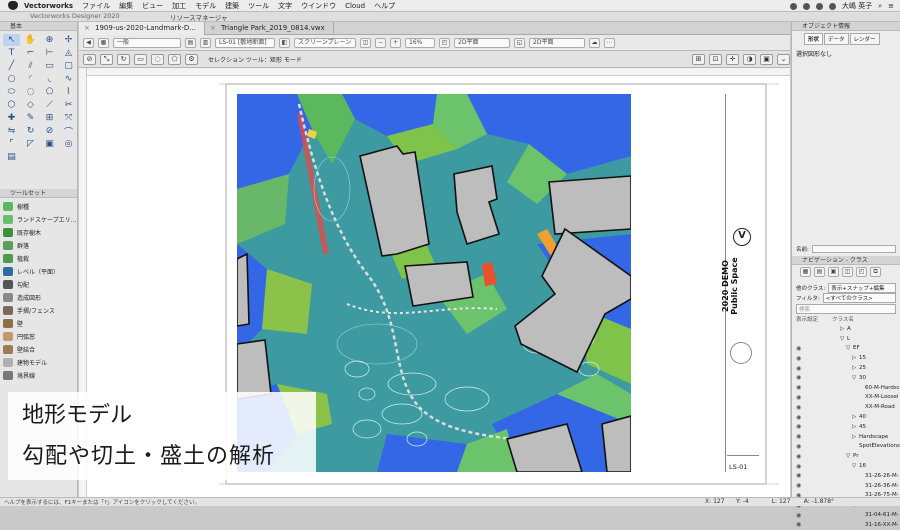 Image resolution: width=900 pixels, height=530 pixels. What do you see at coordinates (13, 5) in the screenshot?
I see `apple-icon` at bounding box center [13, 5].